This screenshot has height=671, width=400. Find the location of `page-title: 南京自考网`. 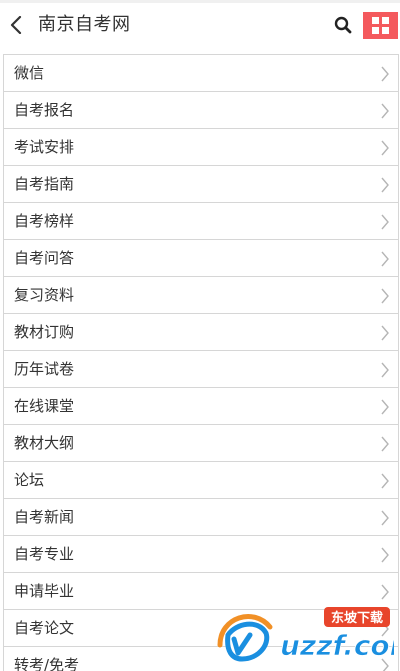

page-title: 南京自考网 is located at coordinates (84, 24).